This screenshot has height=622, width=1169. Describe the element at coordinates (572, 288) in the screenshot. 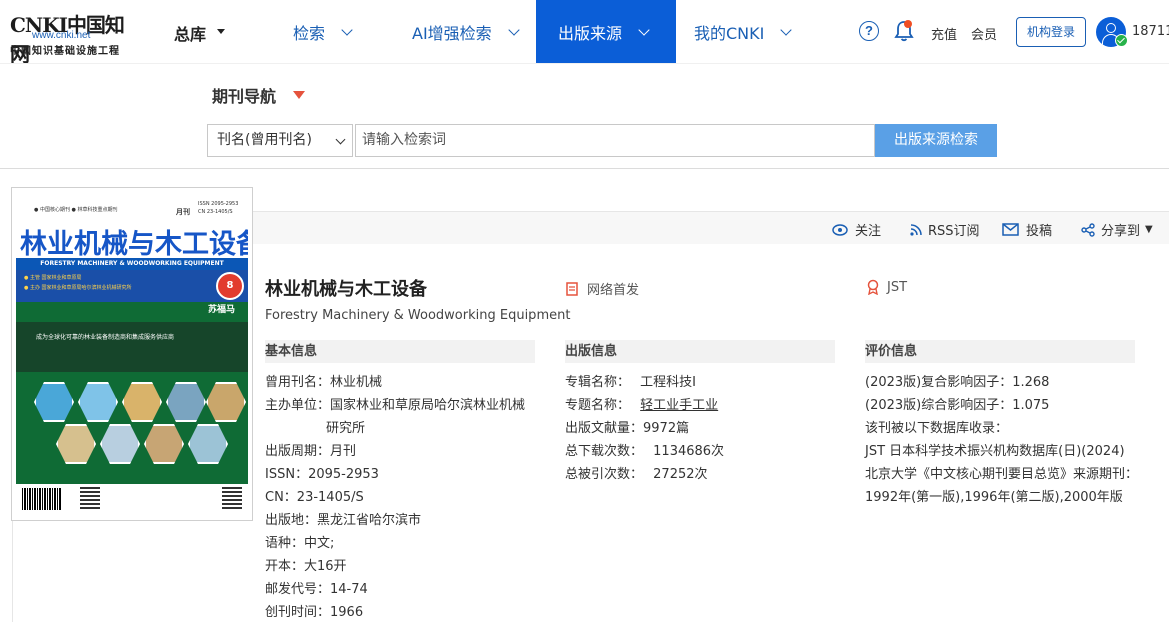

I see `document-icon` at that location.